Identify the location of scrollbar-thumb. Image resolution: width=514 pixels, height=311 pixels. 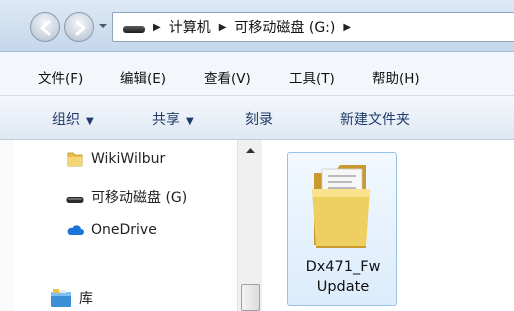
(250, 297).